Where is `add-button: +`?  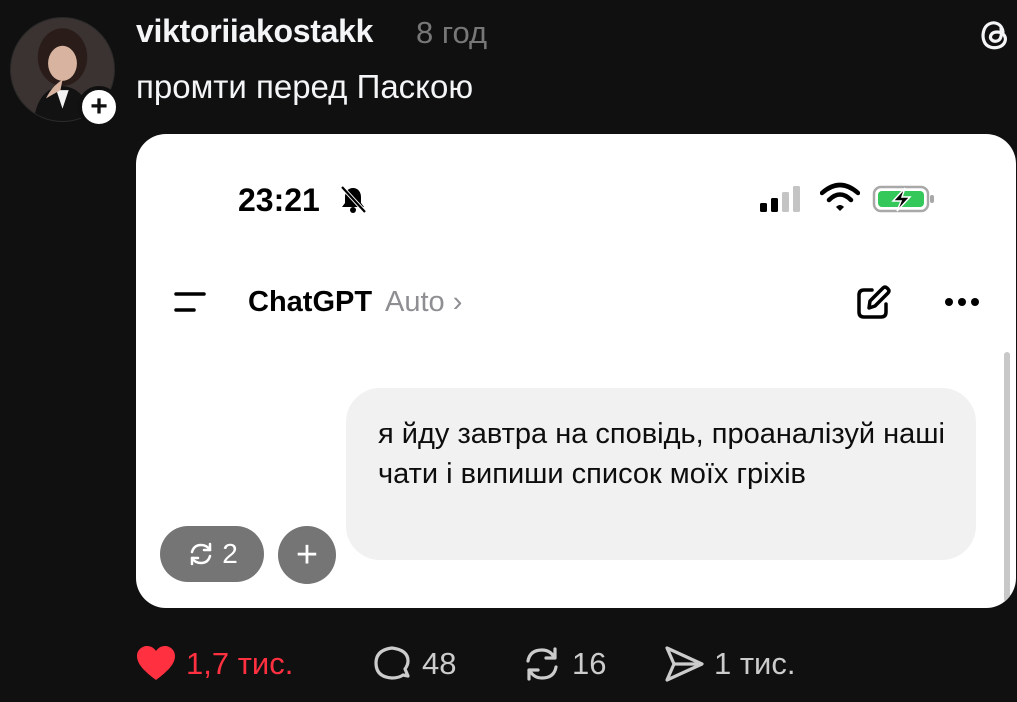 add-button: + is located at coordinates (307, 555).